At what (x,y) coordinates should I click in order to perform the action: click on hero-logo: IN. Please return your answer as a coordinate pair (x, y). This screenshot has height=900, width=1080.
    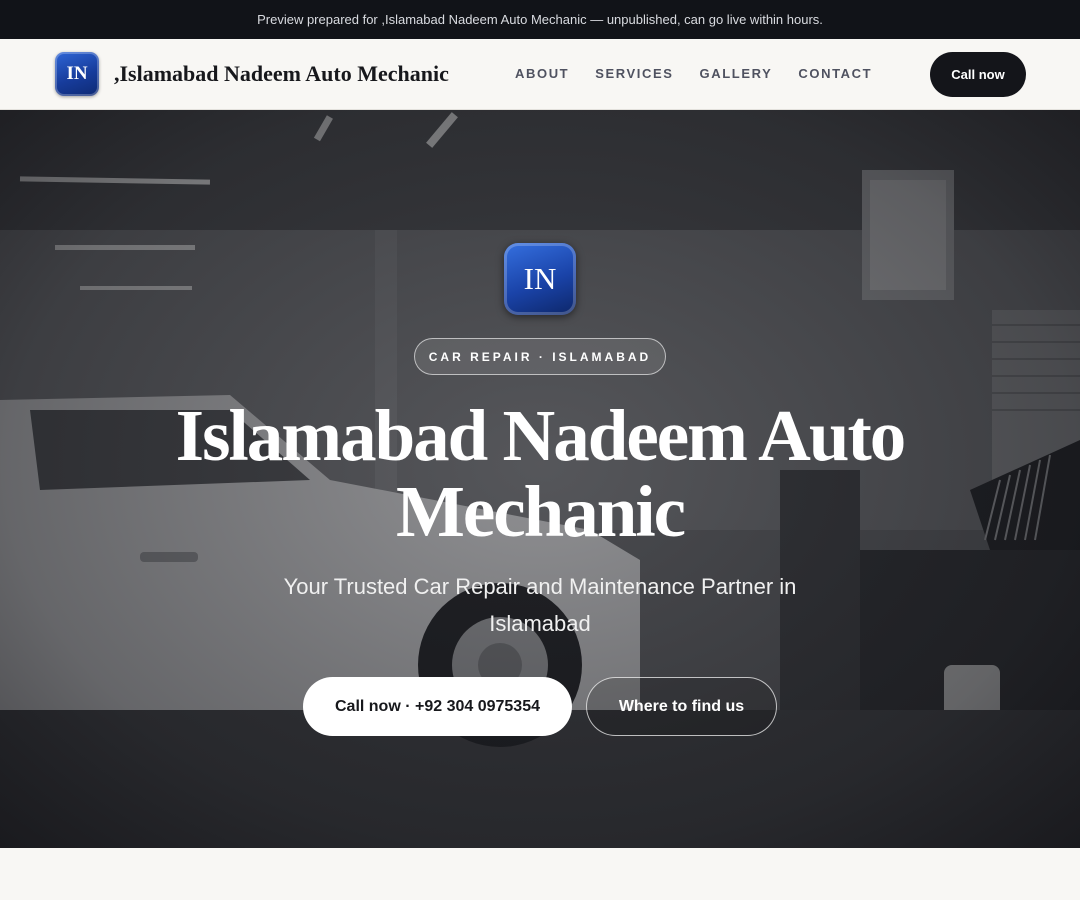
    Looking at the image, I should click on (540, 279).